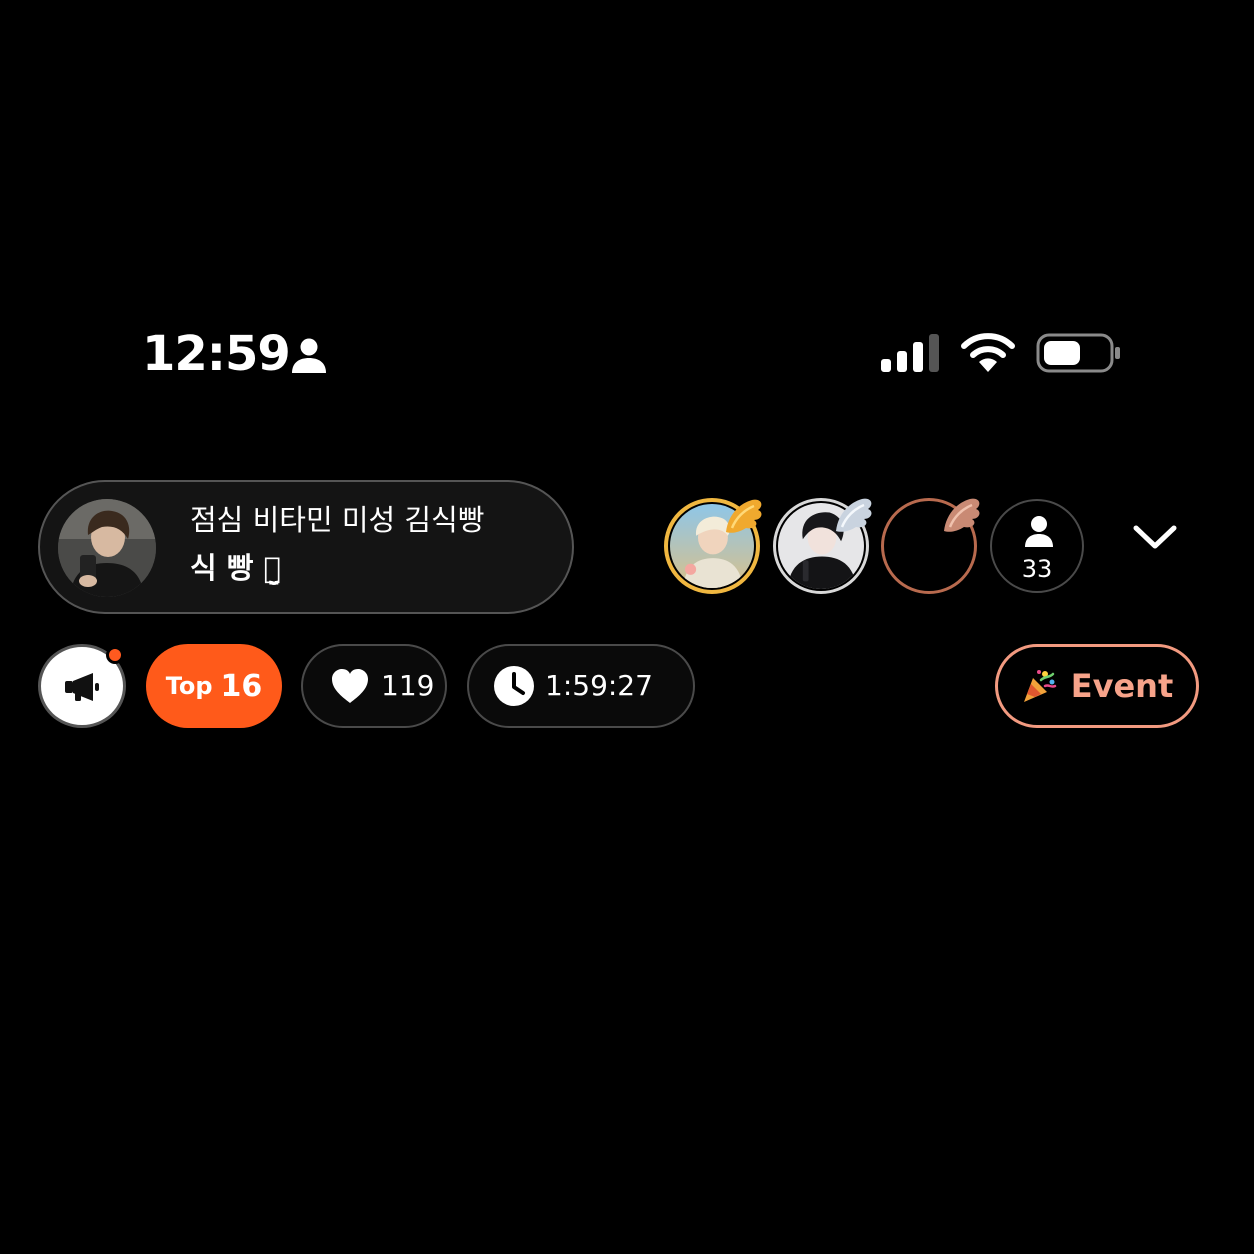 Image resolution: width=1254 pixels, height=1254 pixels. What do you see at coordinates (744, 516) in the screenshot?
I see `gold-wing-icon` at bounding box center [744, 516].